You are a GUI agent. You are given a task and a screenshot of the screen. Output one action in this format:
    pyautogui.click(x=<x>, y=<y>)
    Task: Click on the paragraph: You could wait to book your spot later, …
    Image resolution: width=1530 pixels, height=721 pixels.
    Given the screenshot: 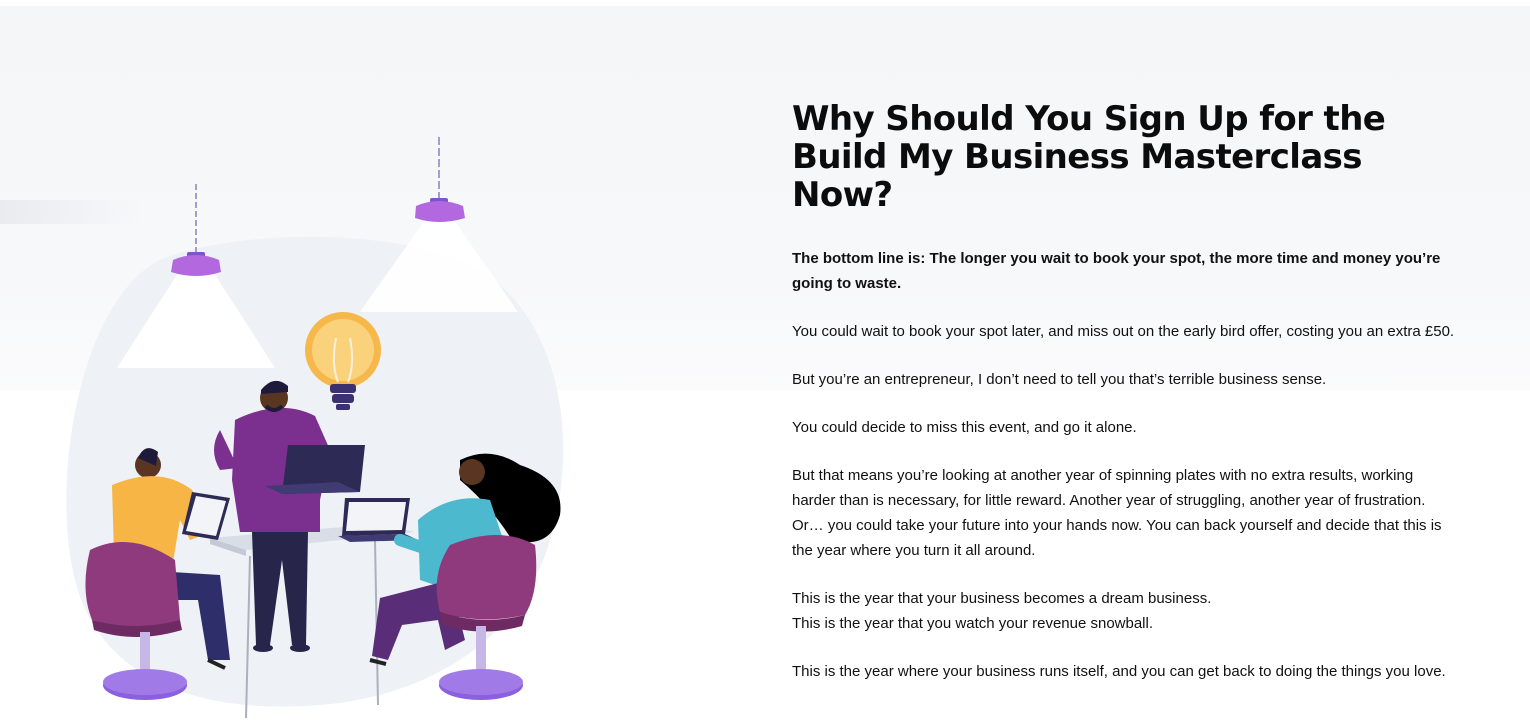 What is the action you would take?
    pyautogui.click(x=1124, y=331)
    